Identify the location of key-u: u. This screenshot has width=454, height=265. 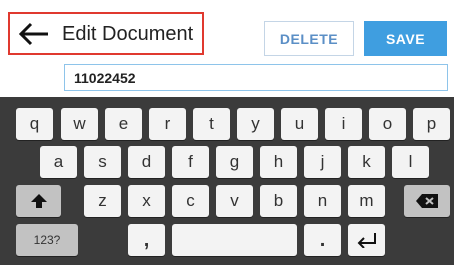
(299, 124).